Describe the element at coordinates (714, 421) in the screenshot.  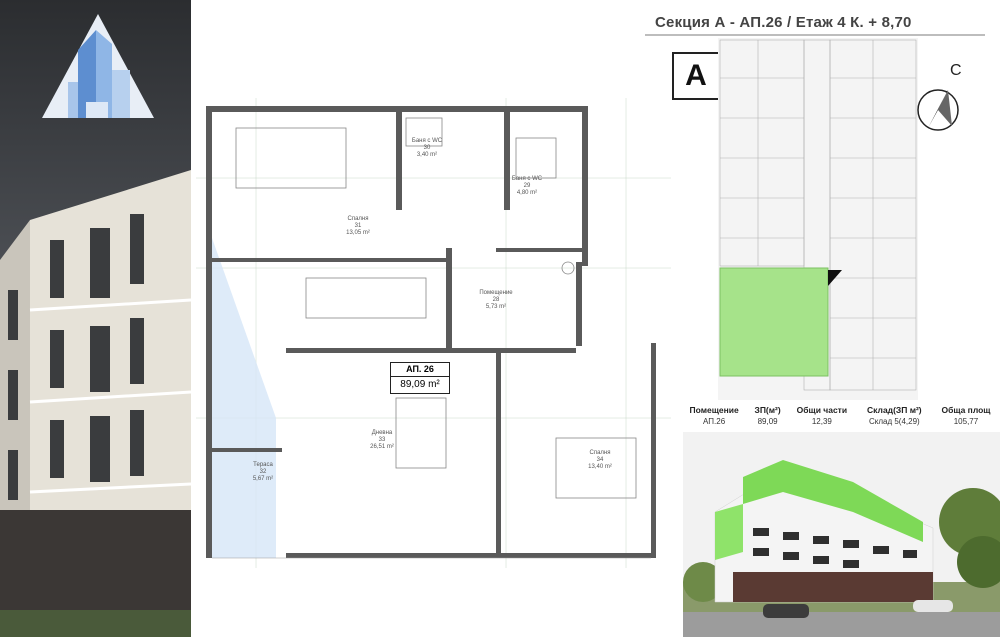
I see `table-cell: АП.26` at that location.